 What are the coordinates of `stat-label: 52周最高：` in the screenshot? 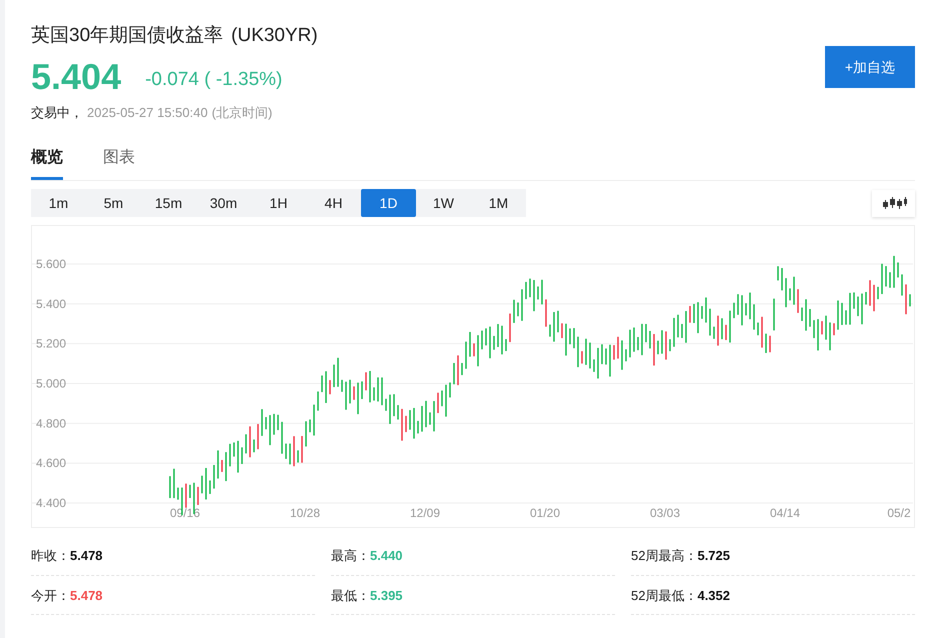 It's located at (664, 556).